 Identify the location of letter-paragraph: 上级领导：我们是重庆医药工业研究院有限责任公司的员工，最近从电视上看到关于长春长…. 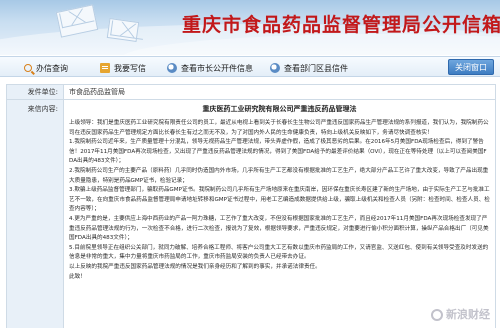
(279, 128).